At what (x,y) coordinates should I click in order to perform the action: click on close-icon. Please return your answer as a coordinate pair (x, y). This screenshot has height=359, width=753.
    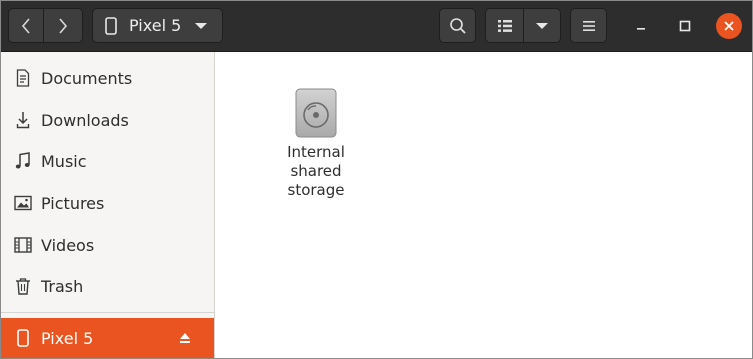
    Looking at the image, I should click on (729, 26).